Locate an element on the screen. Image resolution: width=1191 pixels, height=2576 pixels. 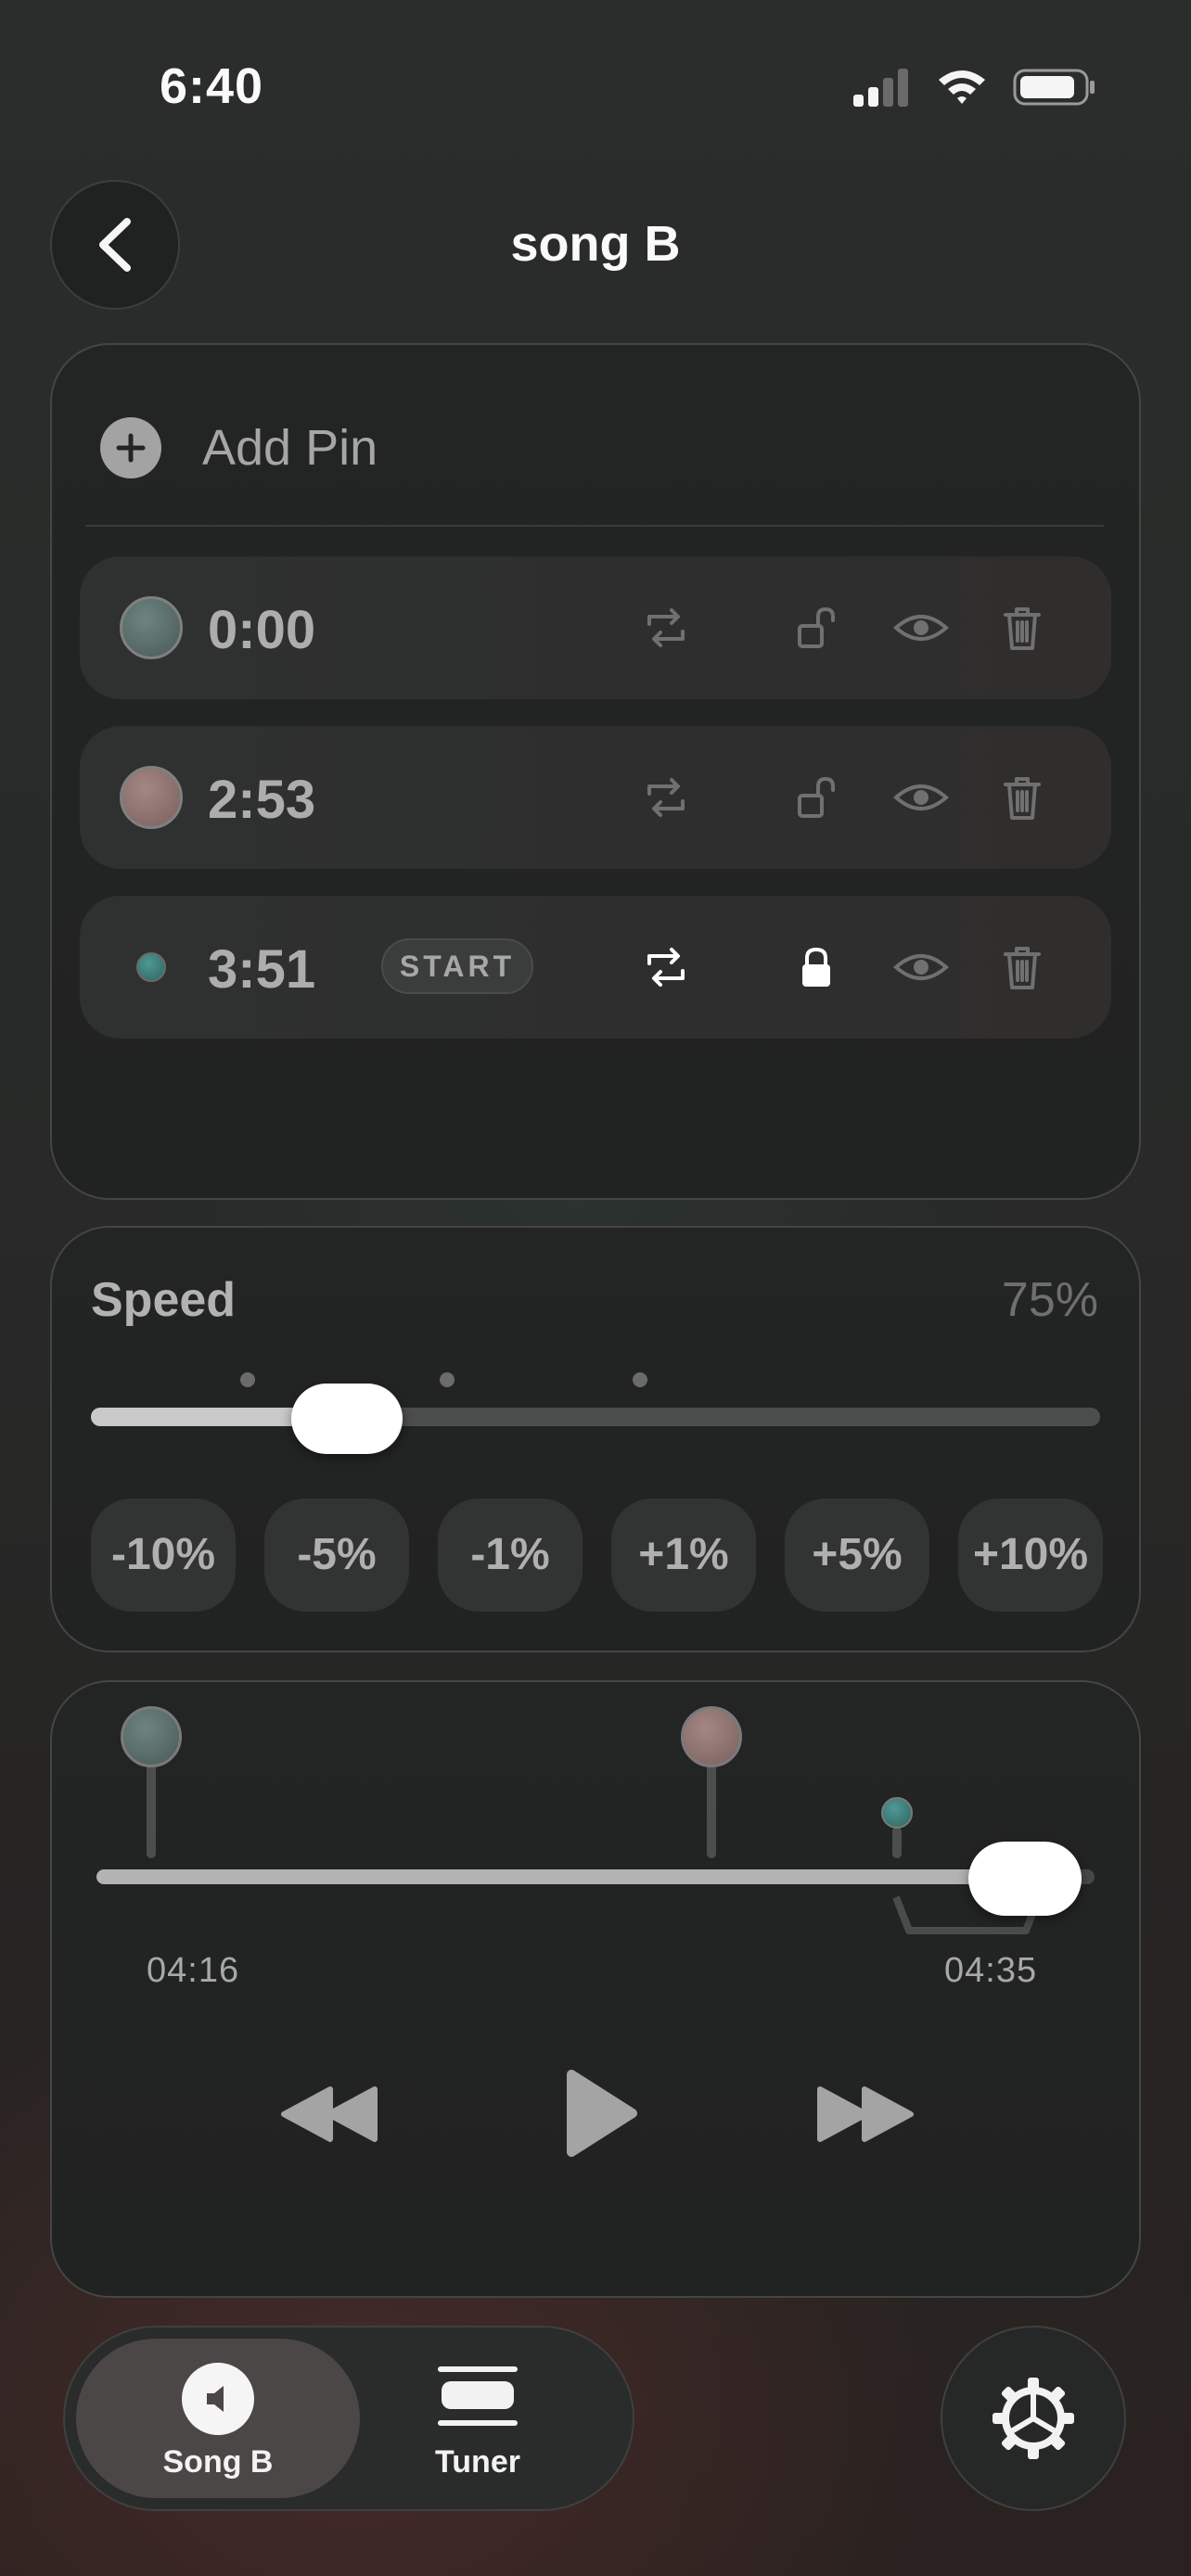
add-pin-label: Add Pin is located at coordinates (290, 448).